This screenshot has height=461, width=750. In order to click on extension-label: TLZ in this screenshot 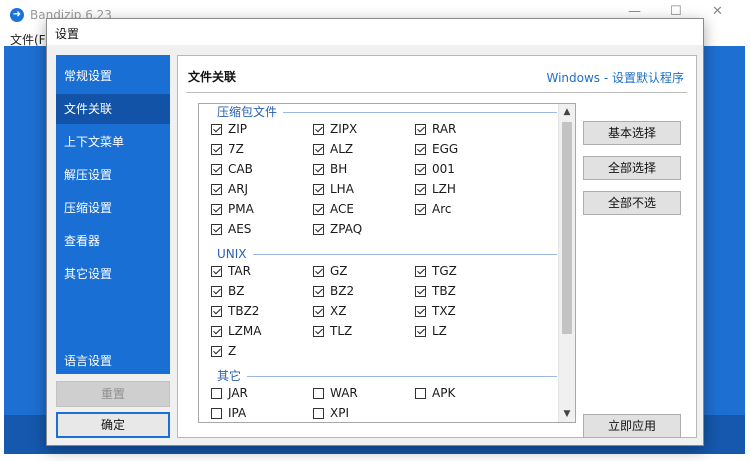, I will do `click(341, 331)`.